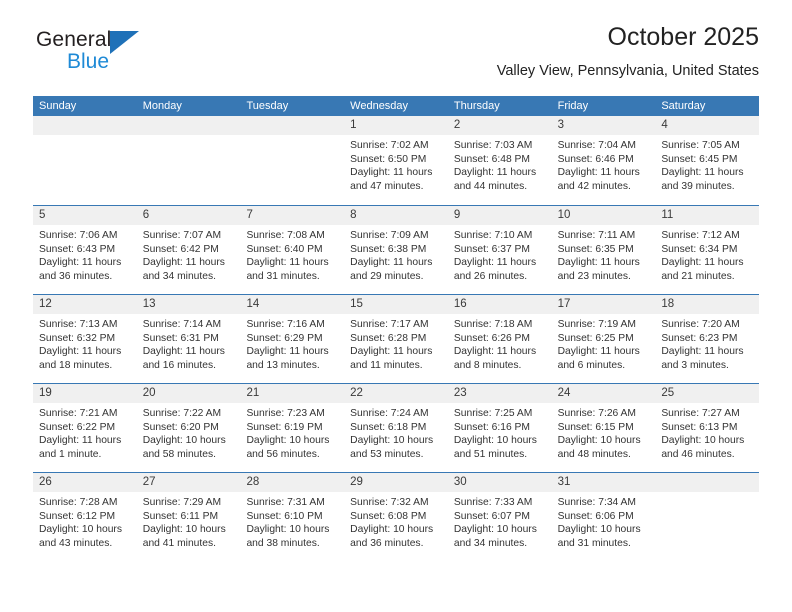 This screenshot has height=612, width=792. I want to click on sunrise-text: Sunrise: 7:02 AM, so click(389, 145).